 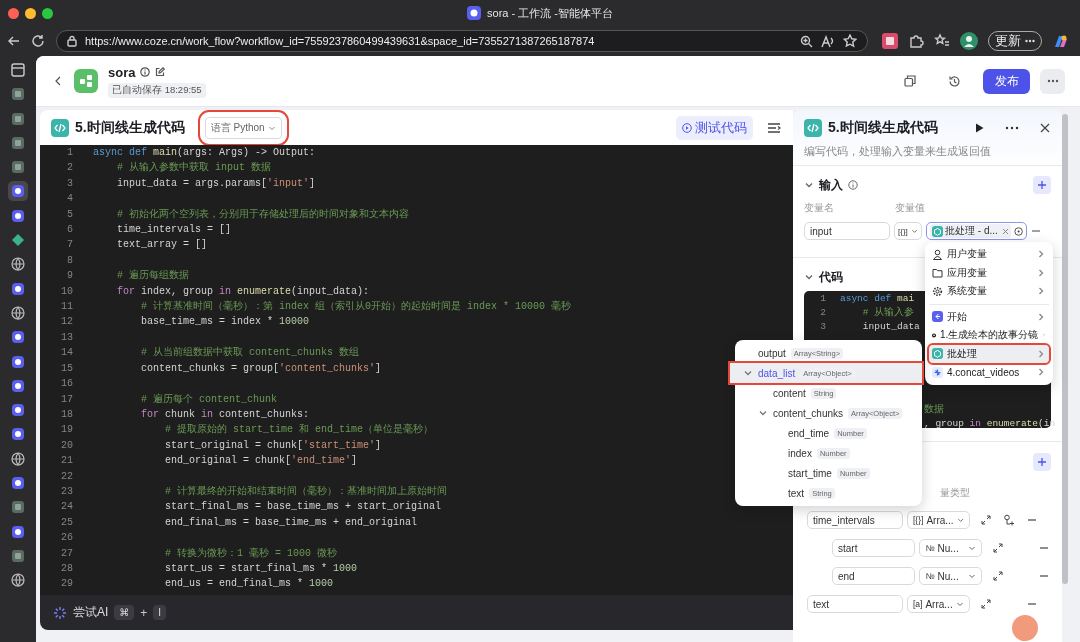 I want to click on diamond-icon, so click(x=18, y=240).